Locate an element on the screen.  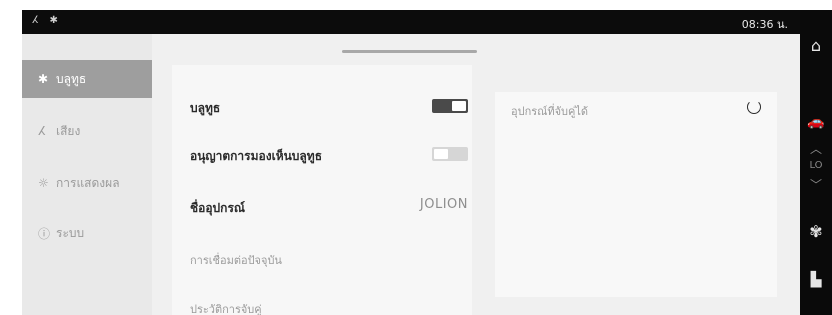
seat-icon: ▙ is located at coordinates (816, 280).